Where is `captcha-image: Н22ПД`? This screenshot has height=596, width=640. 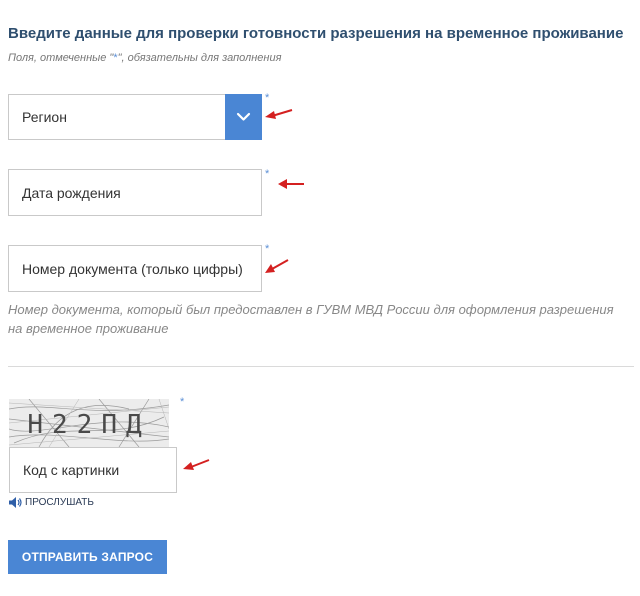
captcha-image: Н22ПД is located at coordinates (89, 423).